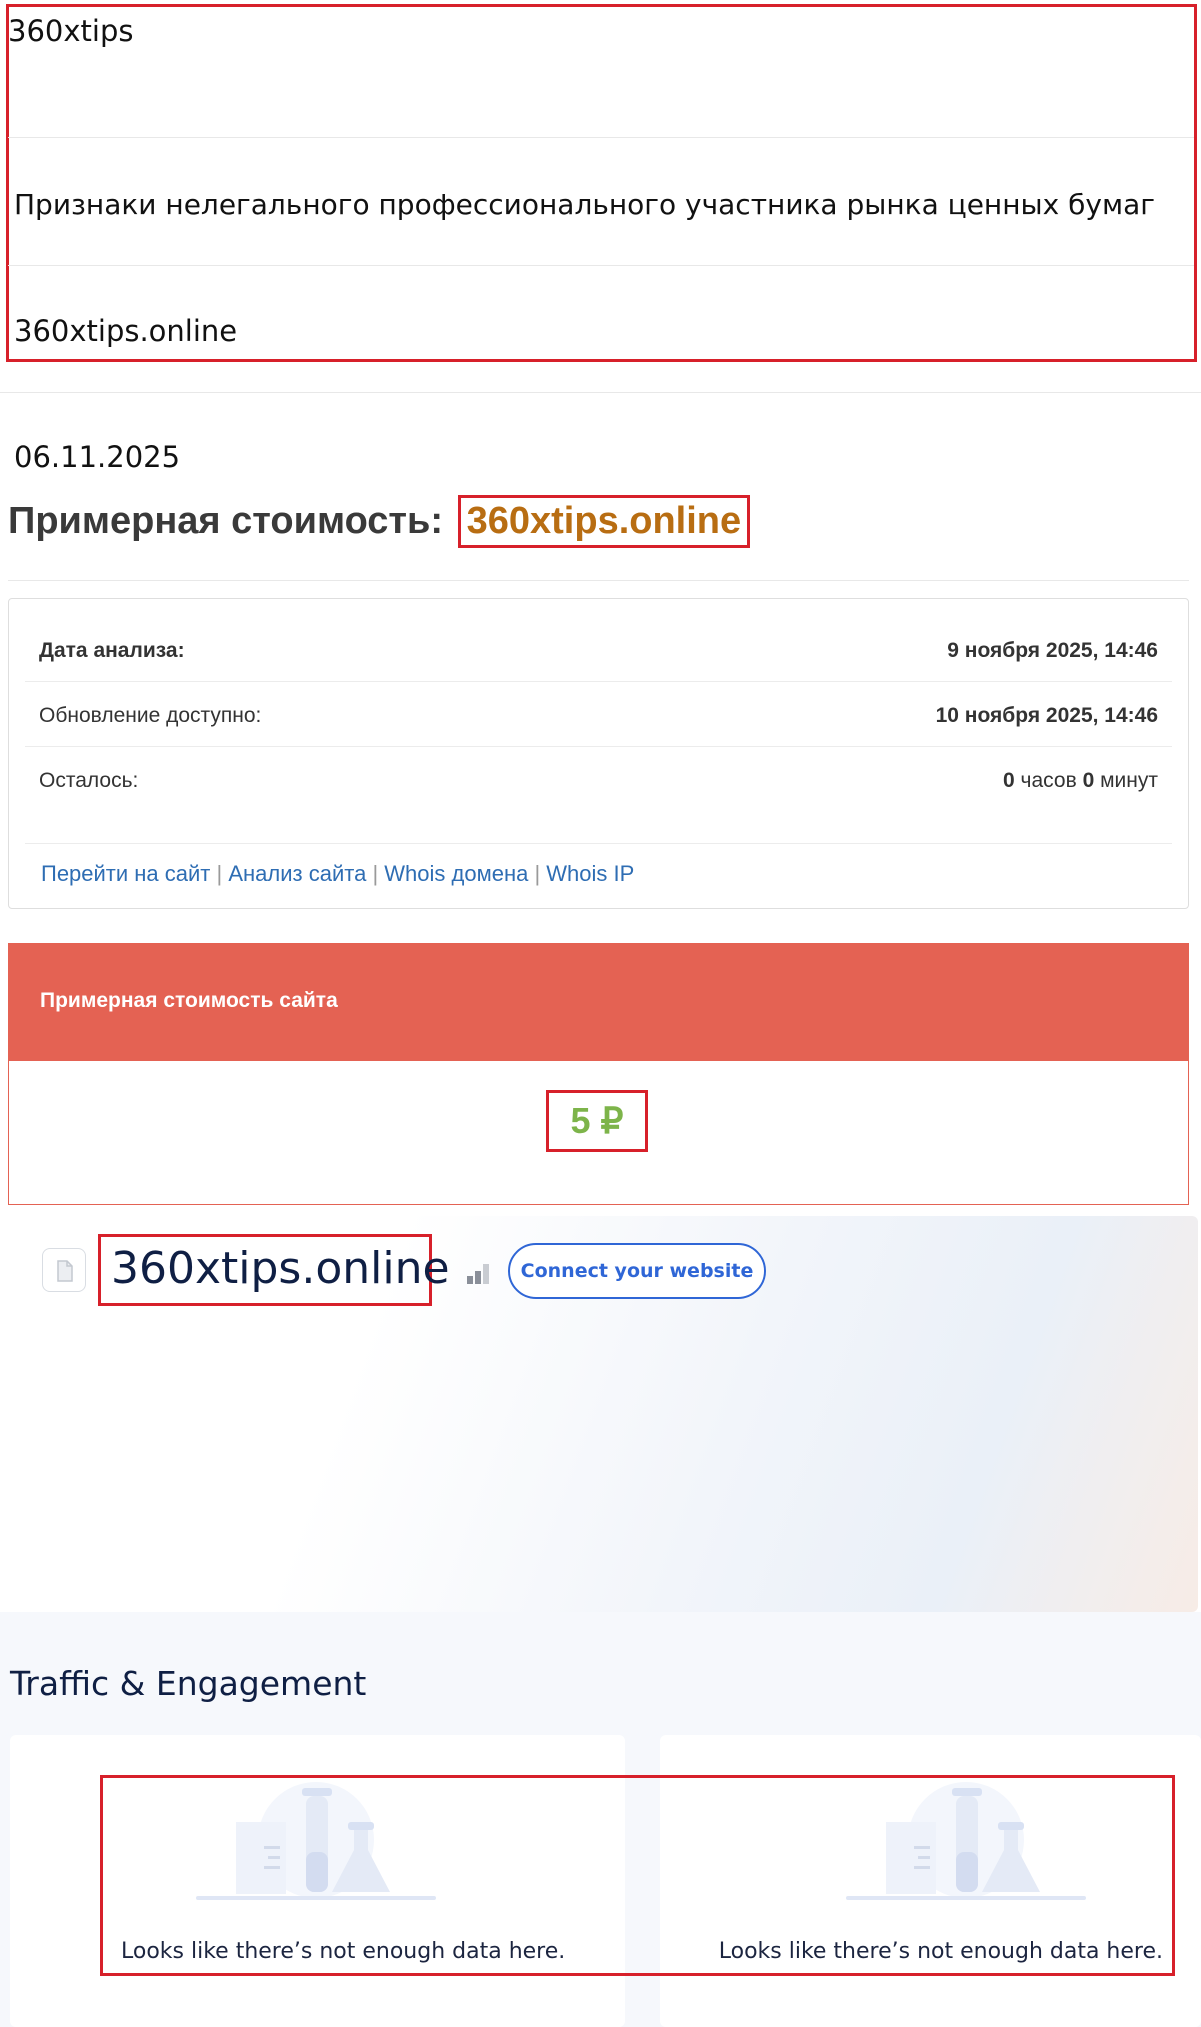  What do you see at coordinates (231, 521) in the screenshot?
I see `title-prefix: Примерная стоимость:` at bounding box center [231, 521].